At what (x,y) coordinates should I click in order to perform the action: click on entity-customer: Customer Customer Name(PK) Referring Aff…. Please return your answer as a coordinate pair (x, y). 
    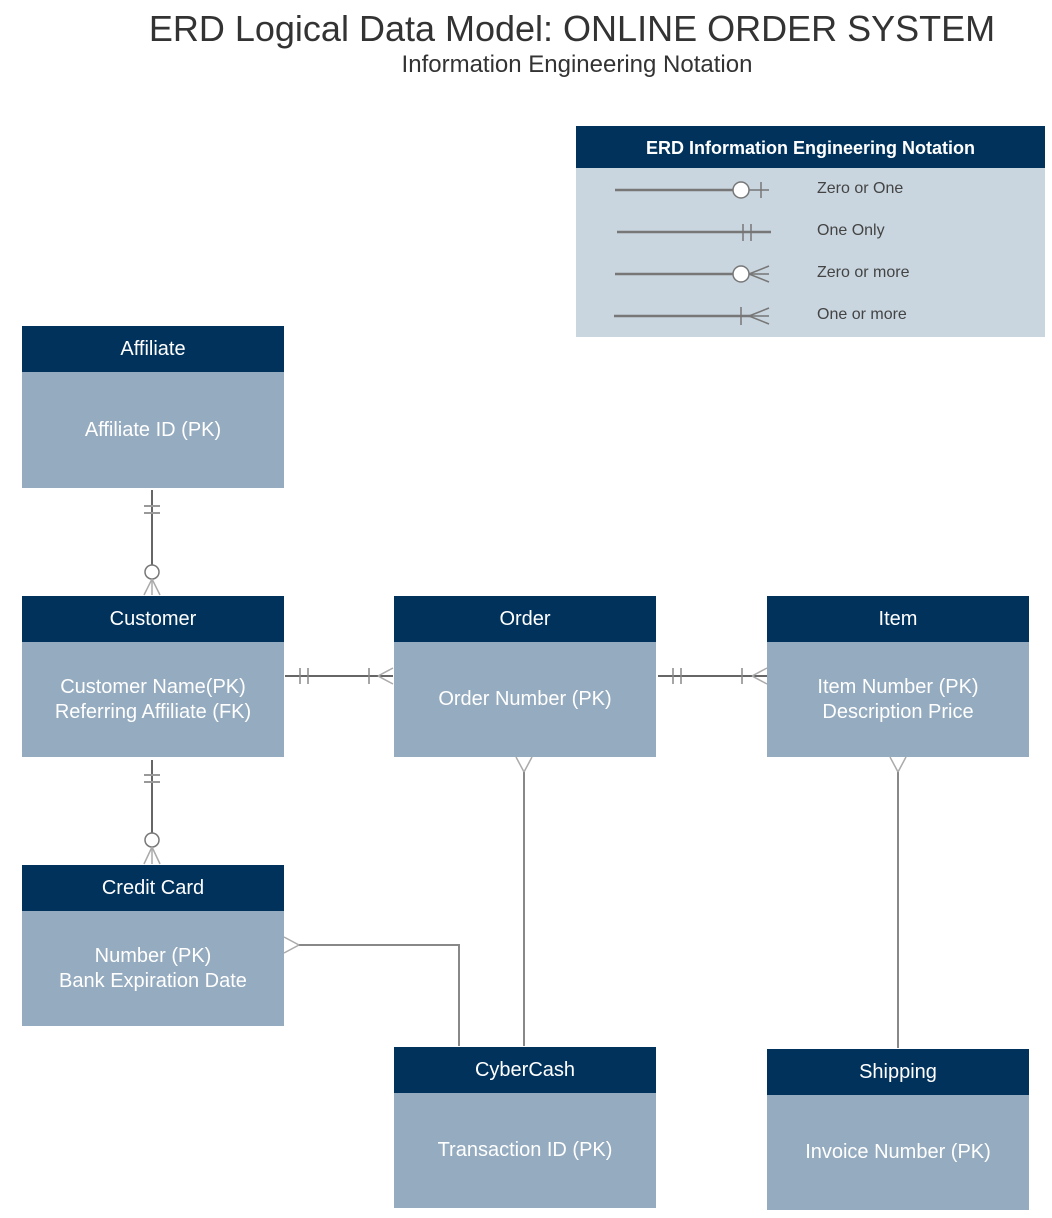
    Looking at the image, I should click on (153, 676).